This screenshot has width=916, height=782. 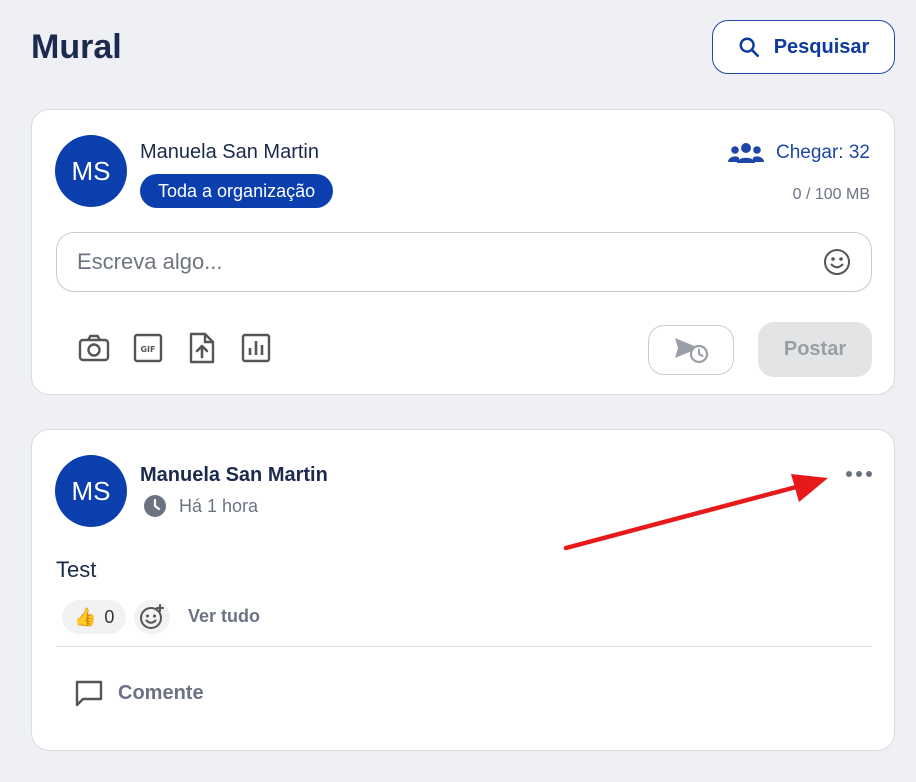 I want to click on see-all-reactions-link: Ver tudo, so click(x=224, y=616).